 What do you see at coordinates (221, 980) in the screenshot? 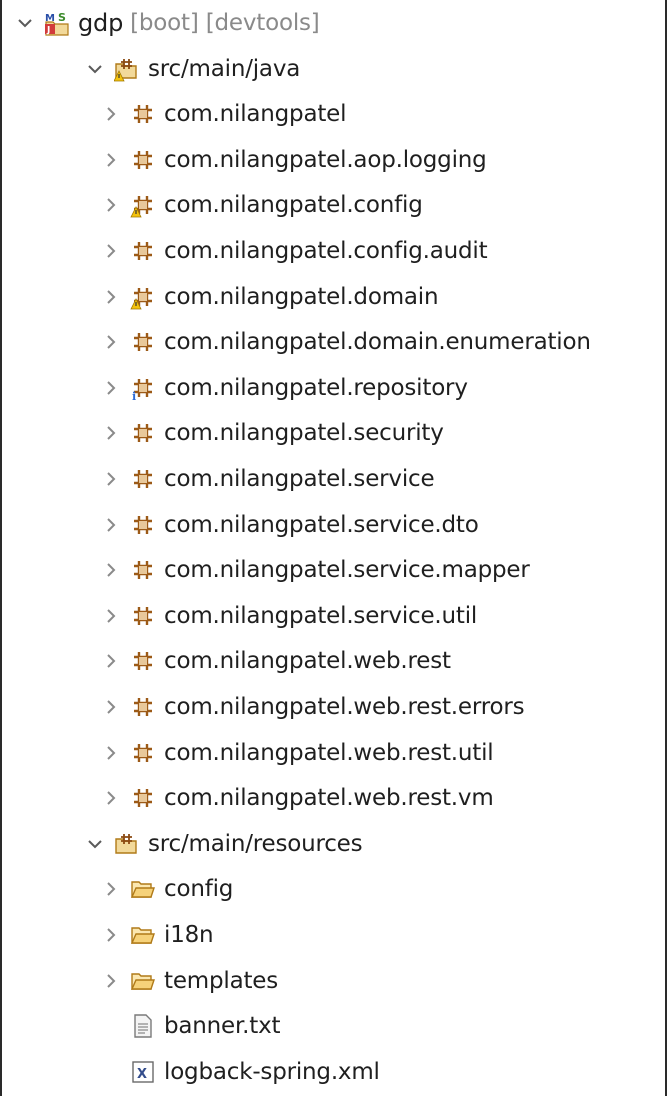
I see `tree-item-label: templates` at bounding box center [221, 980].